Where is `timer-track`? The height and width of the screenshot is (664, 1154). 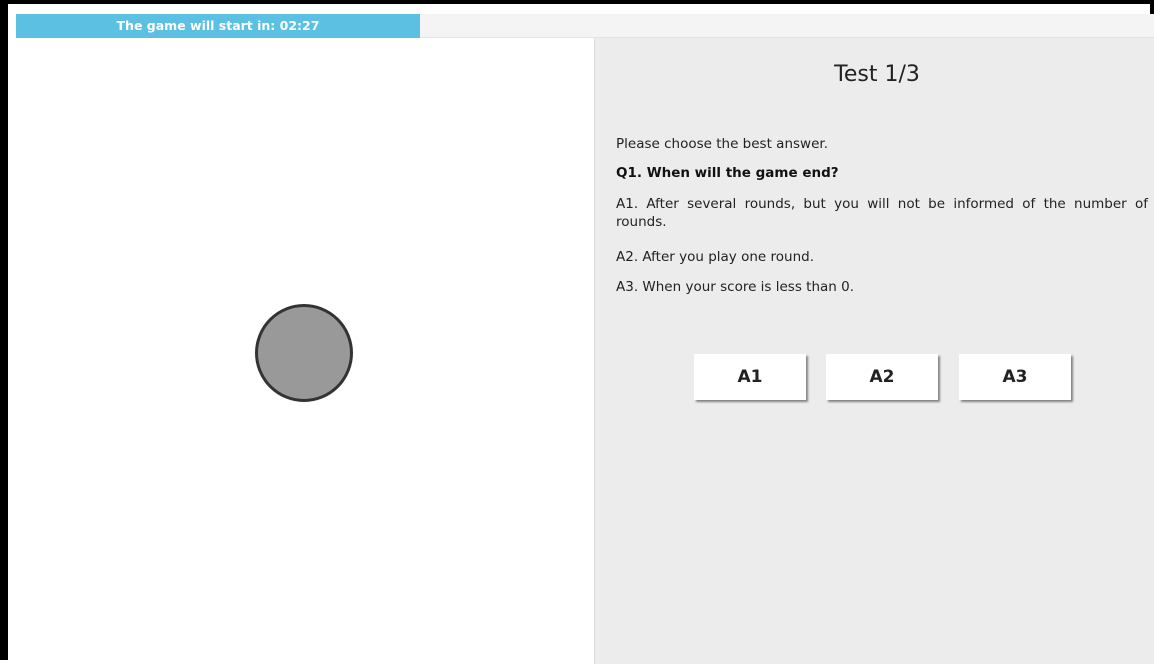 timer-track is located at coordinates (787, 26).